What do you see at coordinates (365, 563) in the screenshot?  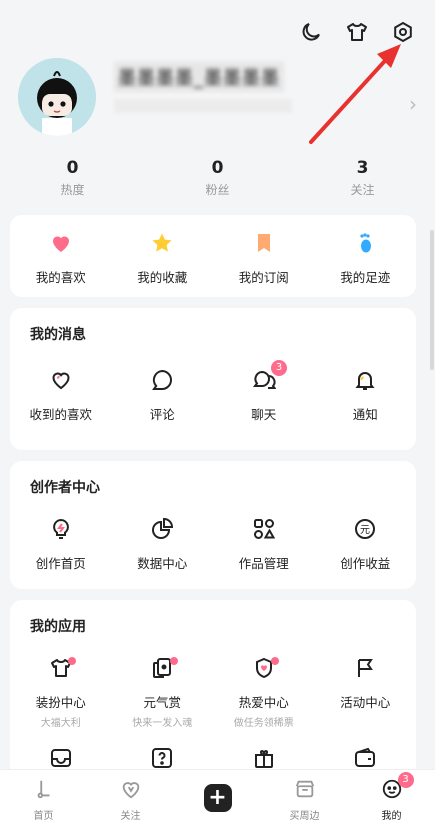 I see `item-label: 创作收益` at bounding box center [365, 563].